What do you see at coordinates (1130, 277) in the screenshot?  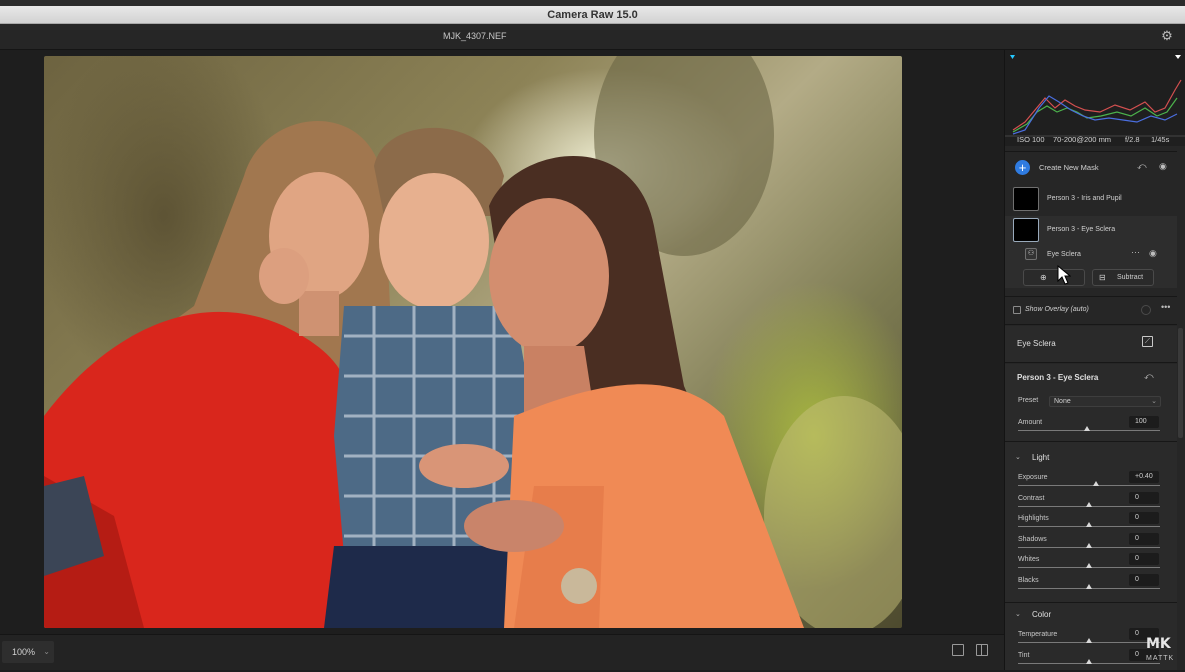 I see `subtract-label: Subtract` at bounding box center [1130, 277].